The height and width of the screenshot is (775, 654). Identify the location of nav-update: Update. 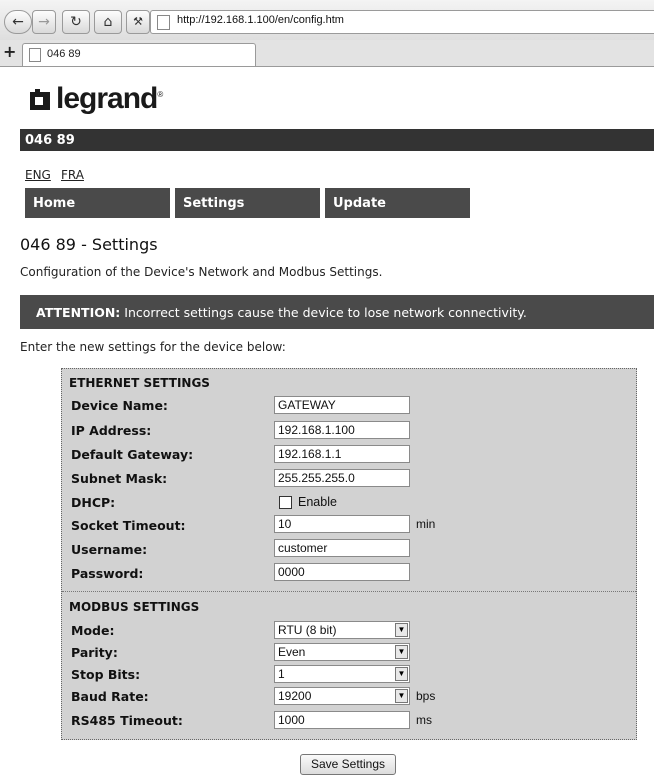
(397, 203).